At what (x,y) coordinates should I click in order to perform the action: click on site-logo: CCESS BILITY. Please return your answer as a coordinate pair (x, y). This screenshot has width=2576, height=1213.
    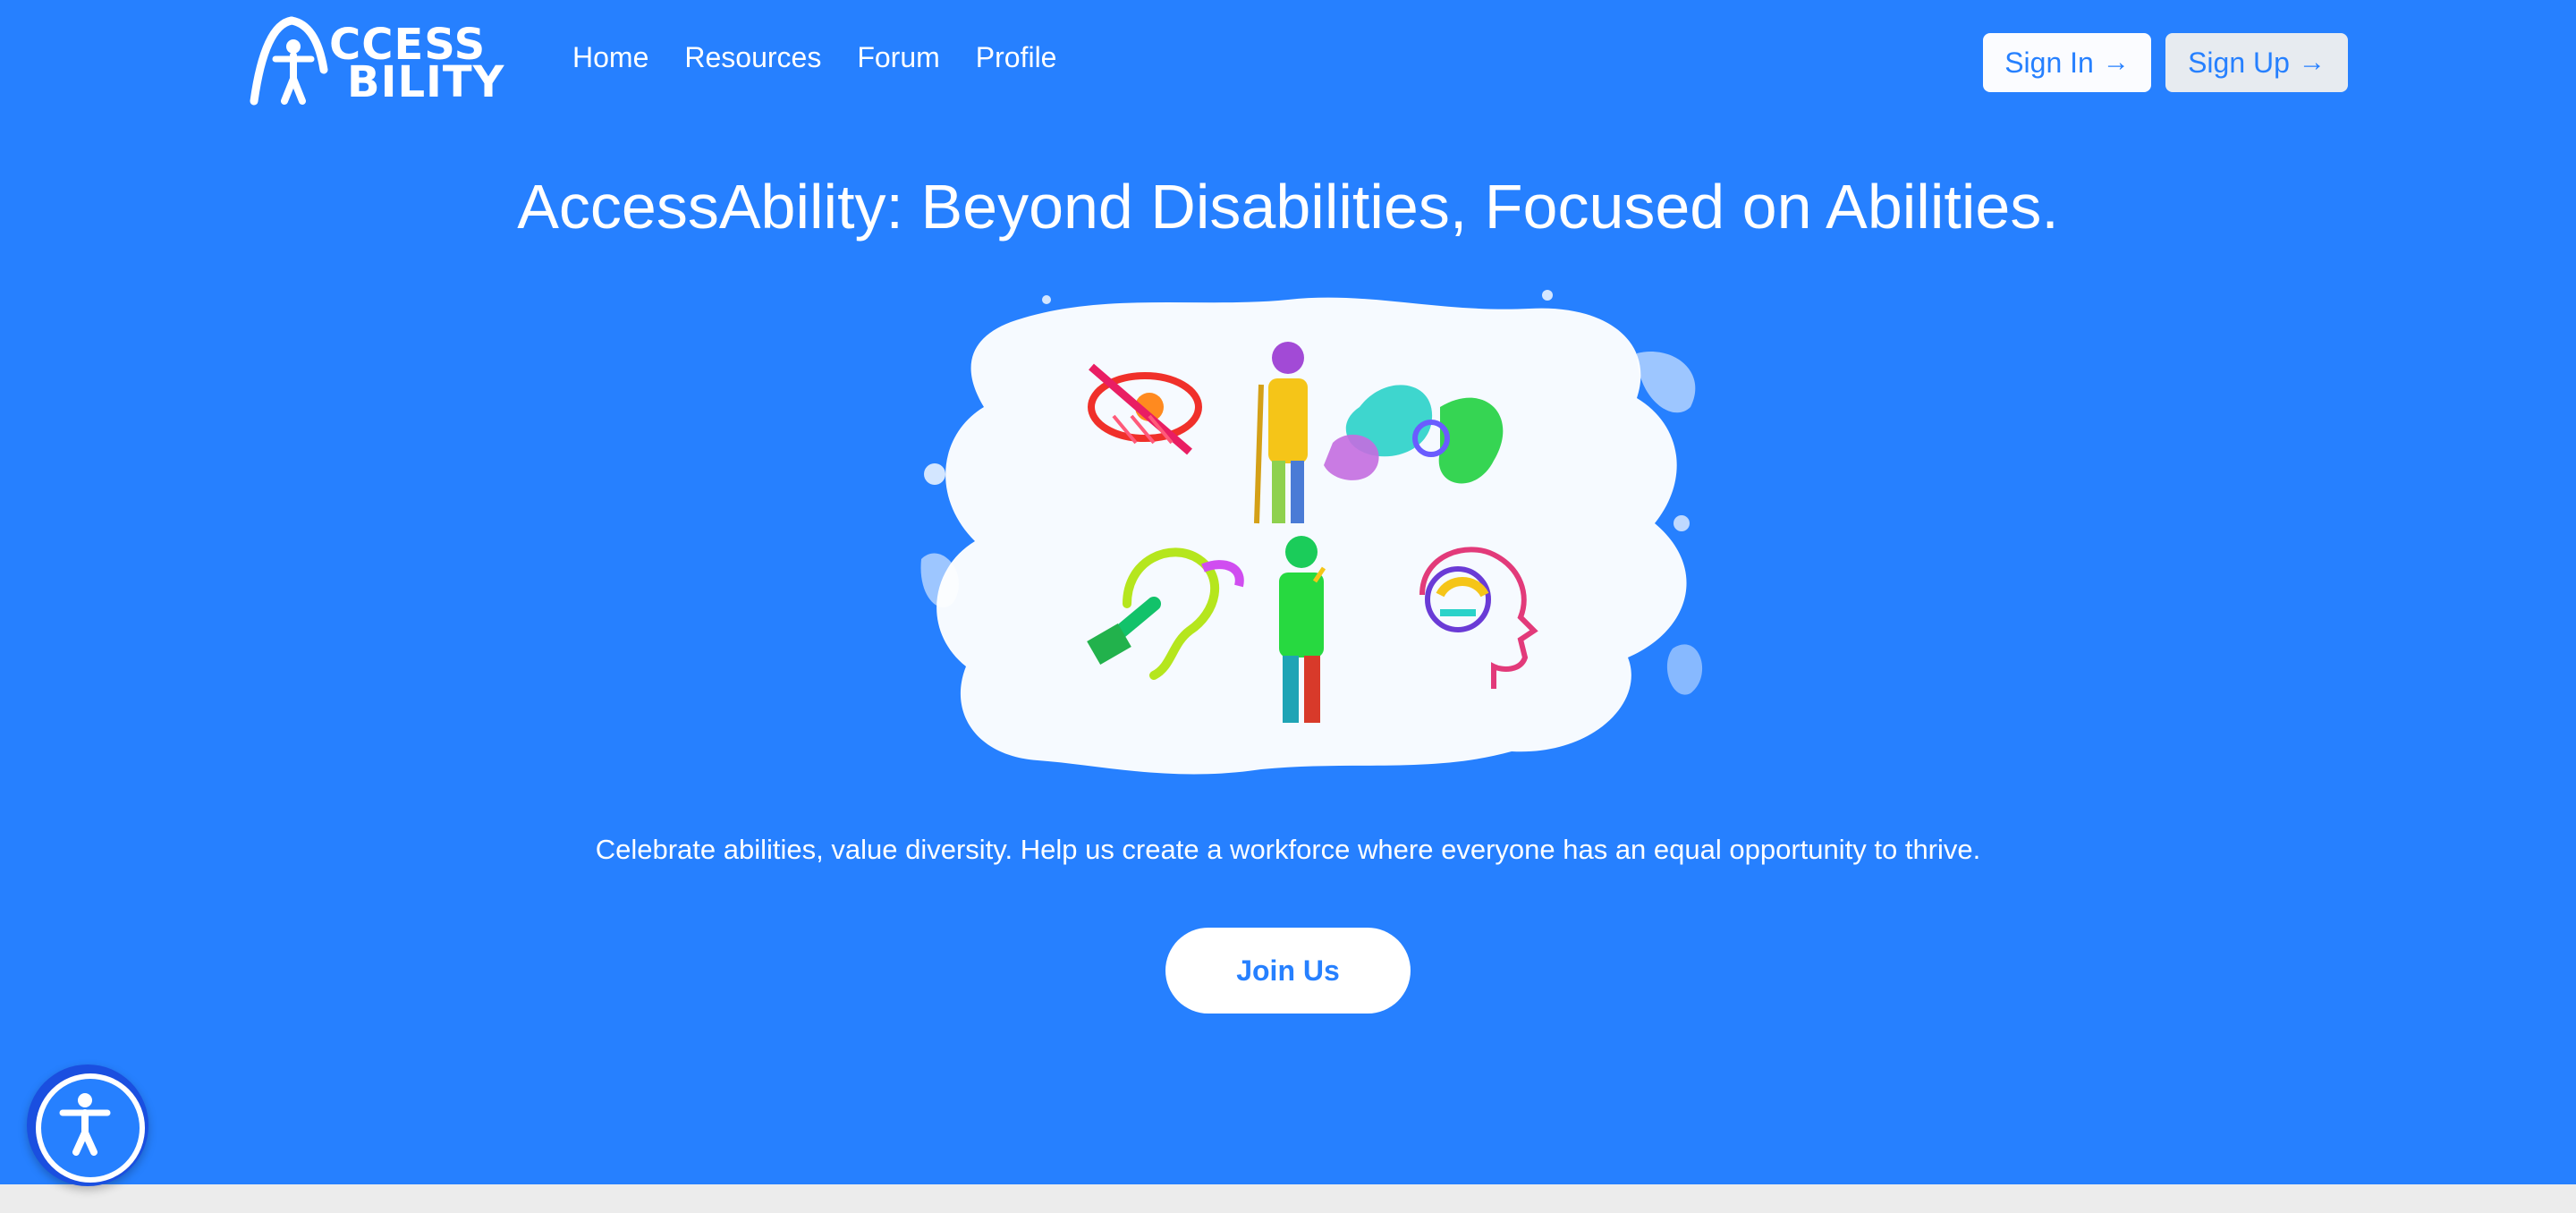
    Looking at the image, I should click on (375, 61).